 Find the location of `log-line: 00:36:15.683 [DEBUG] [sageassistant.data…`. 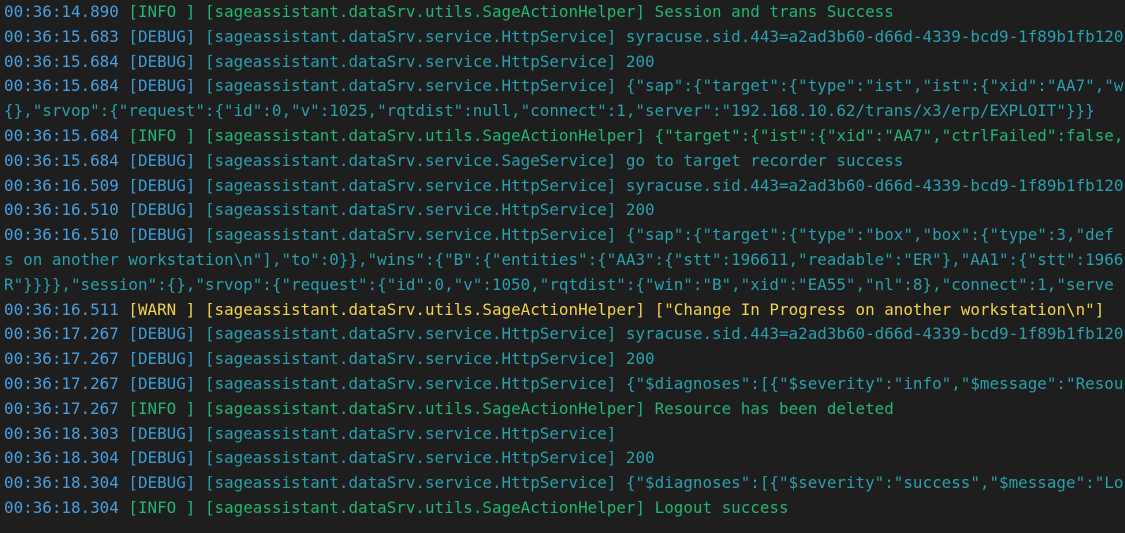

log-line: 00:36:15.683 [DEBUG] [sageassistant.data… is located at coordinates (562, 37).